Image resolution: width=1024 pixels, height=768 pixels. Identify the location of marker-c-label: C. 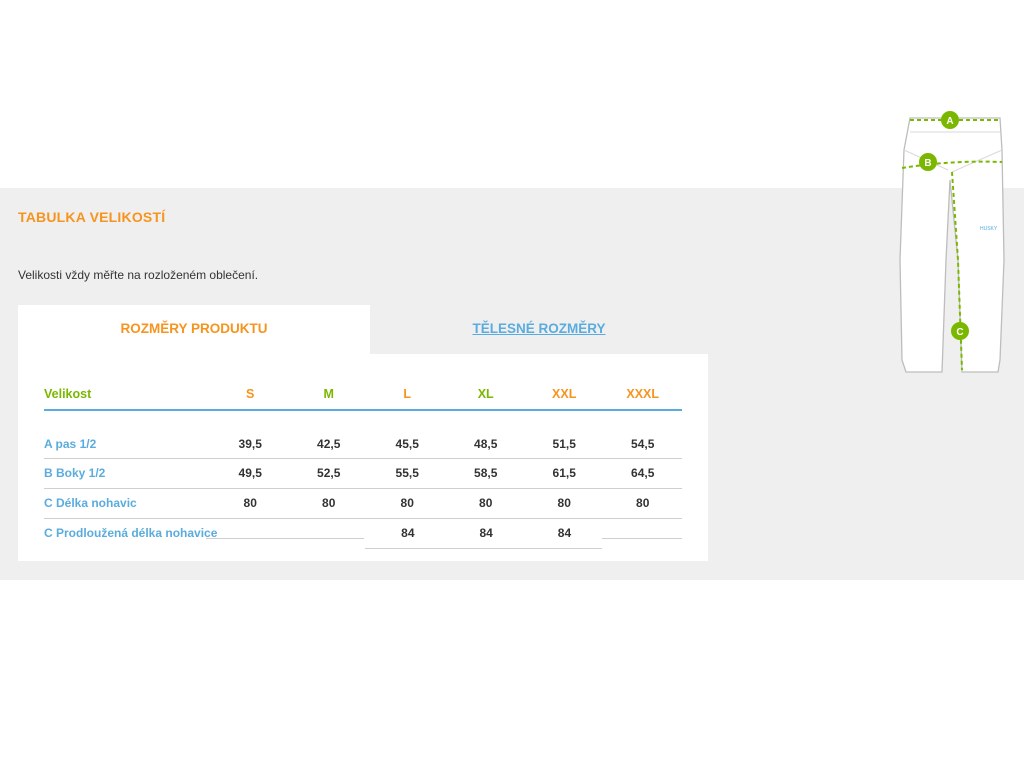
(959, 332).